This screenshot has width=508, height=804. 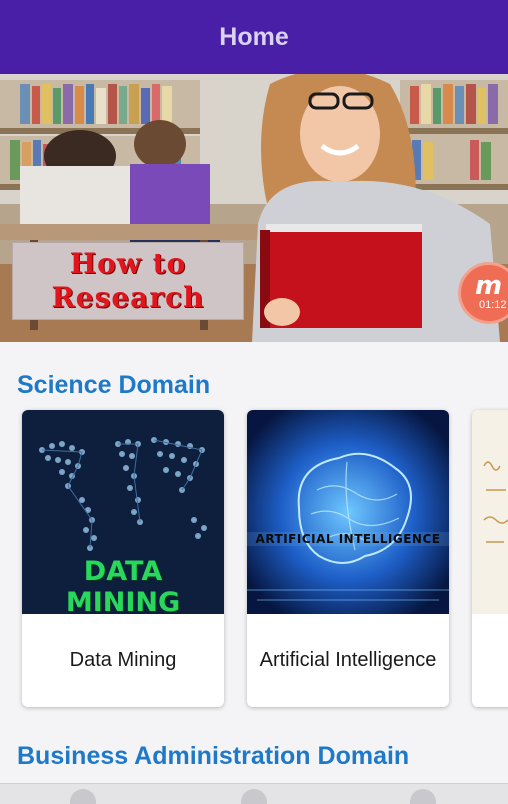 What do you see at coordinates (490, 512) in the screenshot?
I see `handwritten-notes-image` at bounding box center [490, 512].